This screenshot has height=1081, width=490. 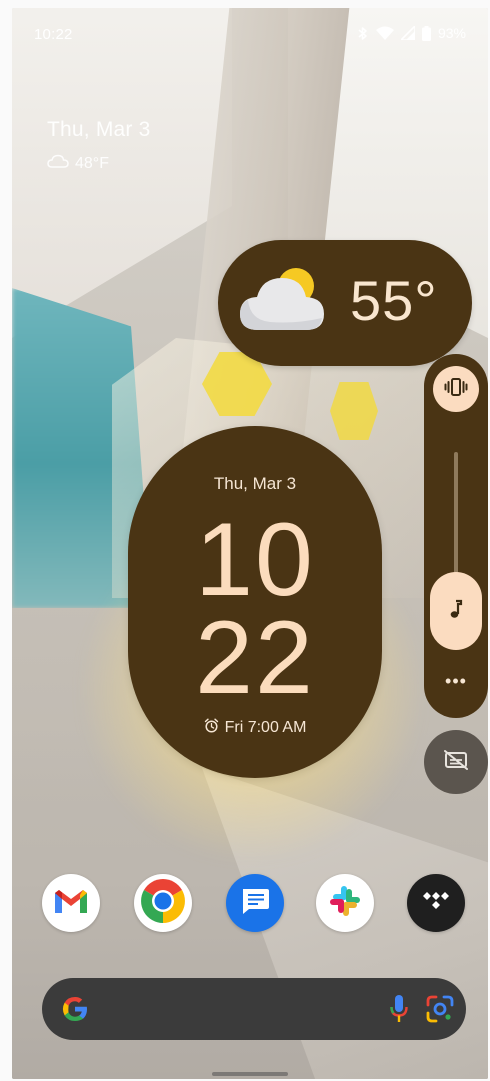 I want to click on status-bar: 10:22 93%, so click(x=250, y=31).